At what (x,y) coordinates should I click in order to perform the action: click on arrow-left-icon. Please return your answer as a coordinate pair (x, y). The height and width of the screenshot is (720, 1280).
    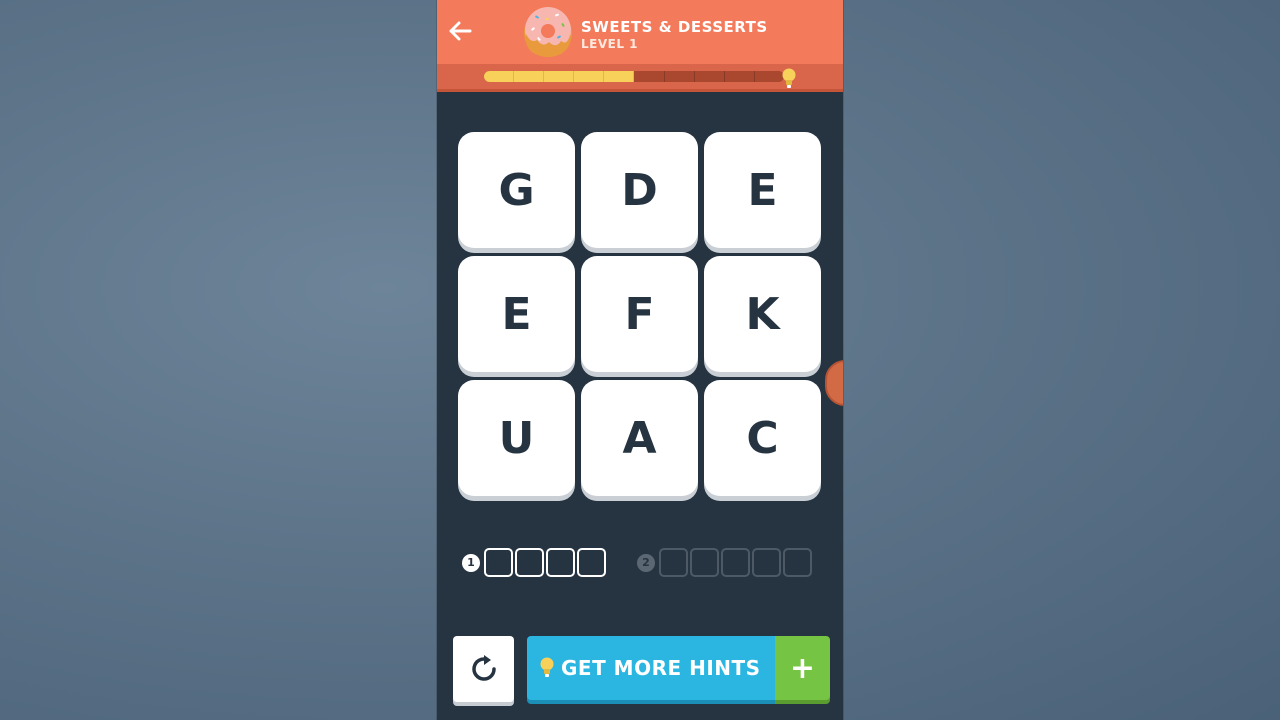
    Looking at the image, I should click on (460, 31).